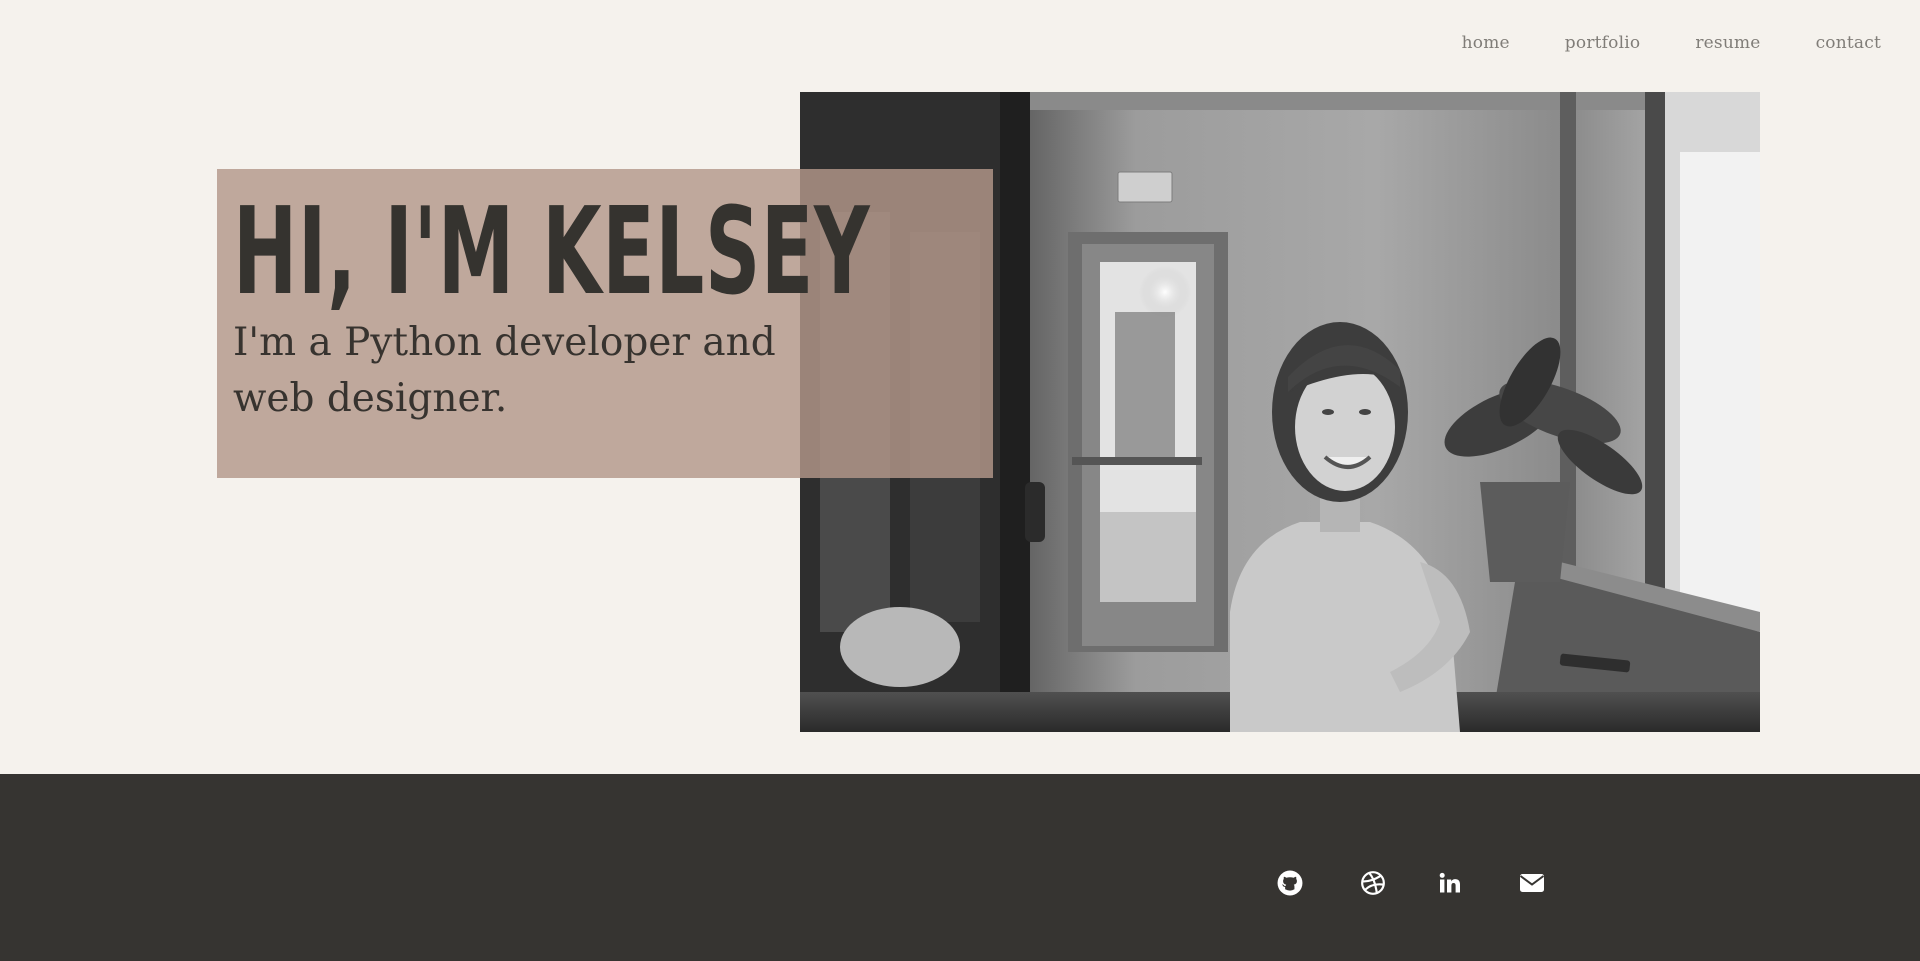 This screenshot has width=1920, height=961. Describe the element at coordinates (1450, 883) in the screenshot. I see `linkedin-icon` at that location.